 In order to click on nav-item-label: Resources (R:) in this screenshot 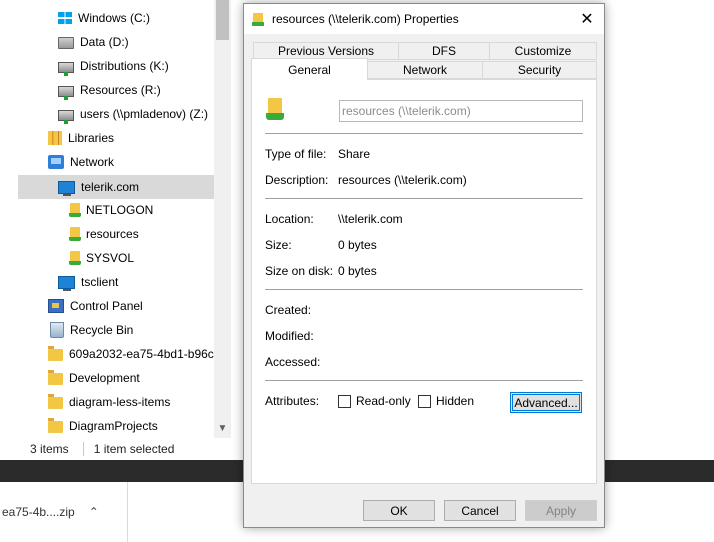, I will do `click(120, 90)`.